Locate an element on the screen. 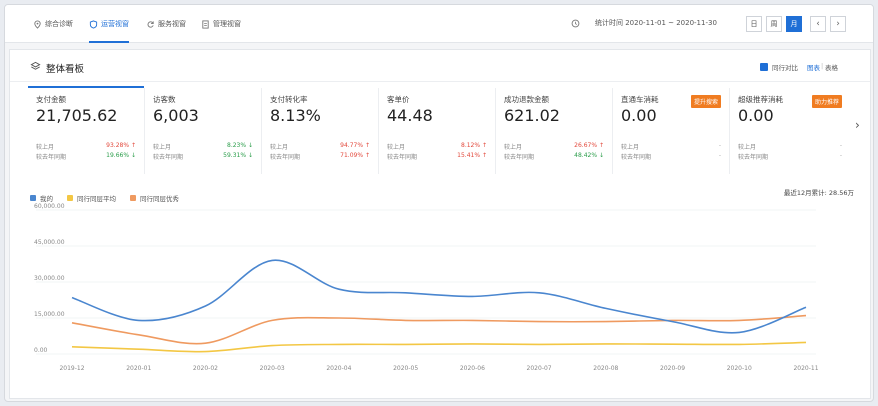 The image size is (878, 406). x-tick-label: 2020-09 is located at coordinates (672, 368).